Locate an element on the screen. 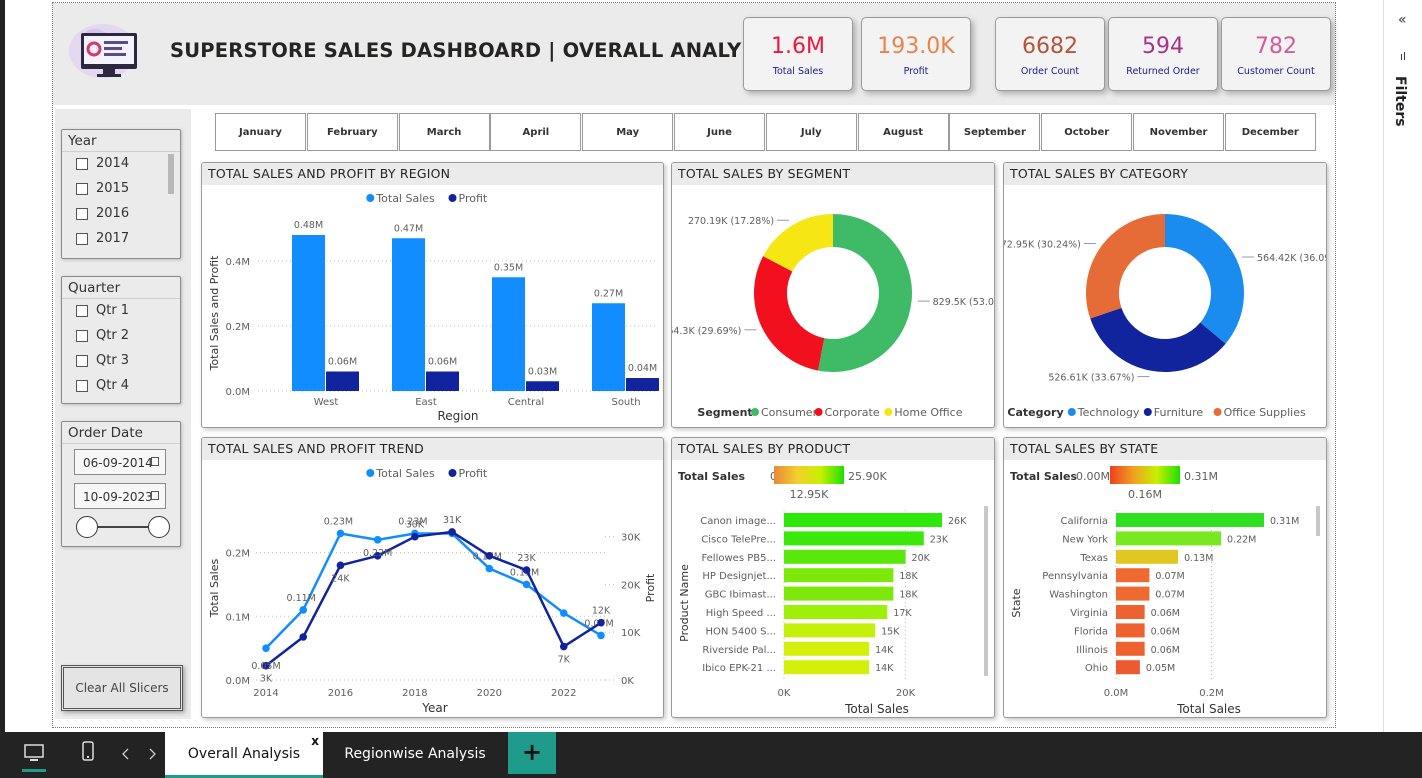  y-tick-label: Virginia is located at coordinates (1089, 613).